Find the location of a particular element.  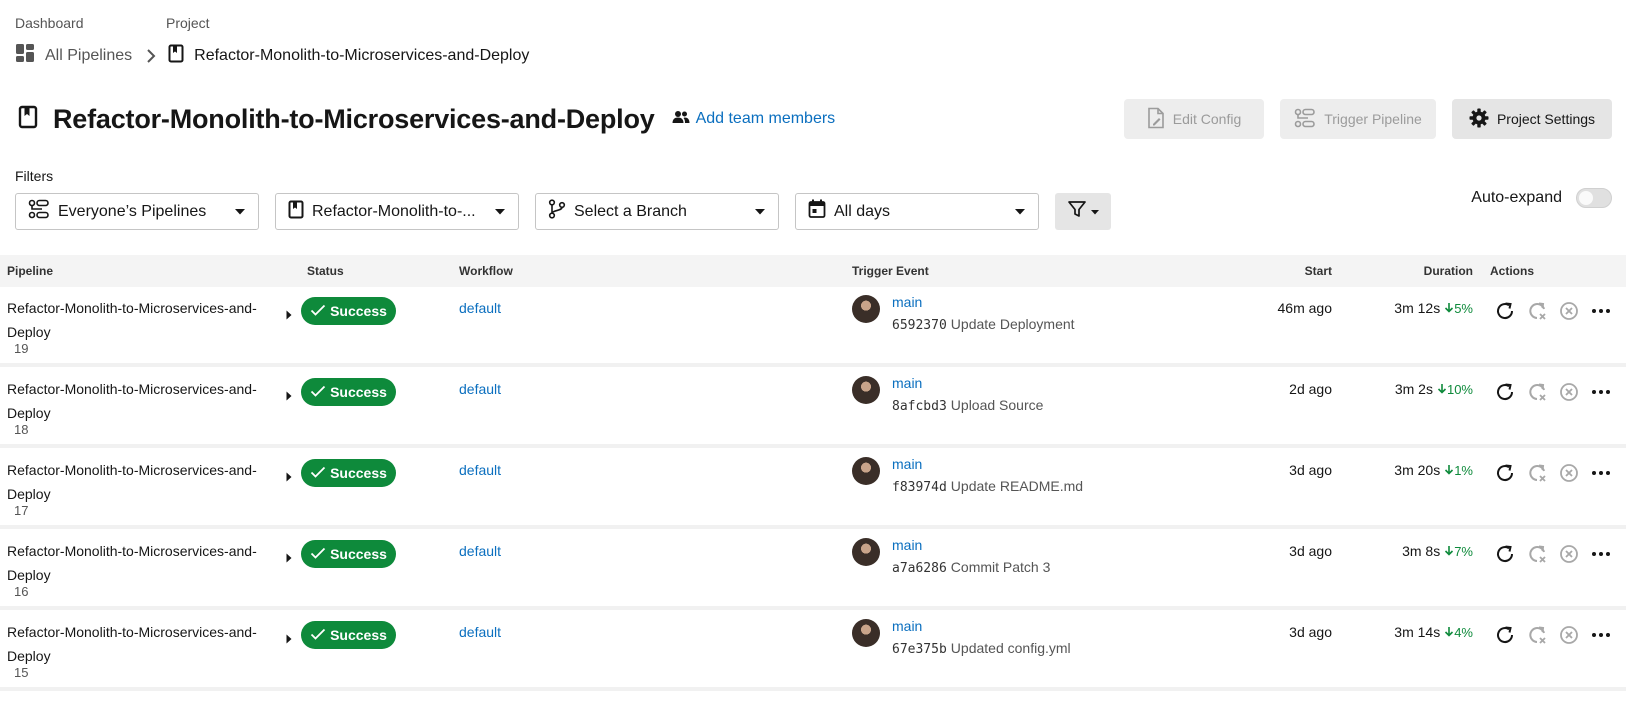

trigger-pipeline-button: Trigger Pipeline is located at coordinates (1358, 119).